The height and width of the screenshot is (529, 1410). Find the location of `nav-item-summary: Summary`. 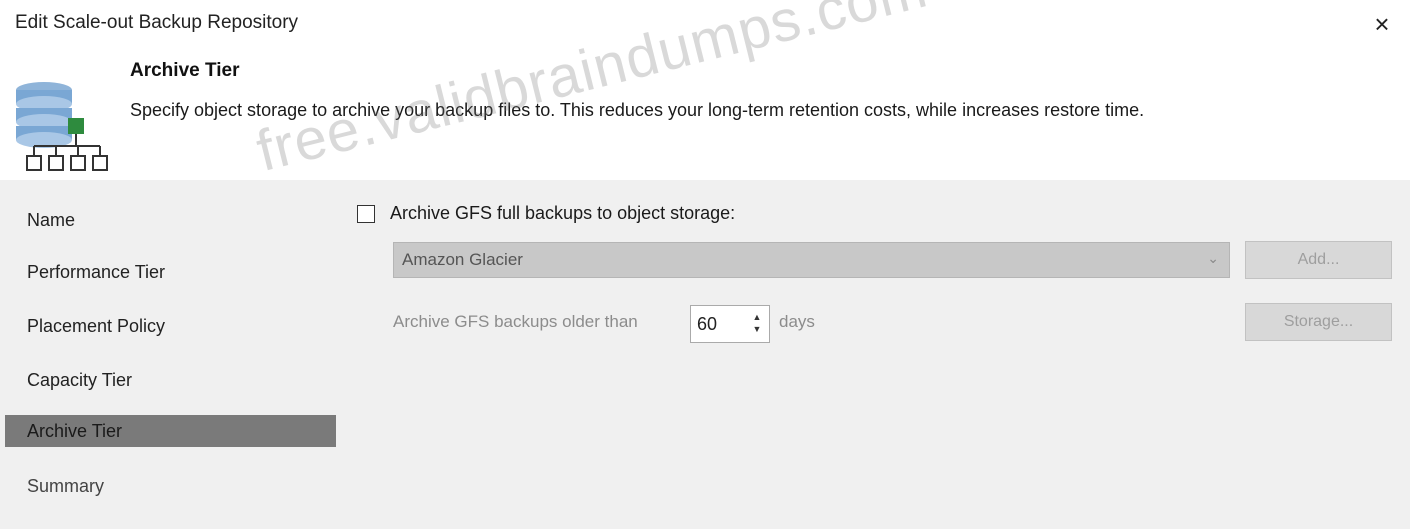

nav-item-summary: Summary is located at coordinates (170, 486).